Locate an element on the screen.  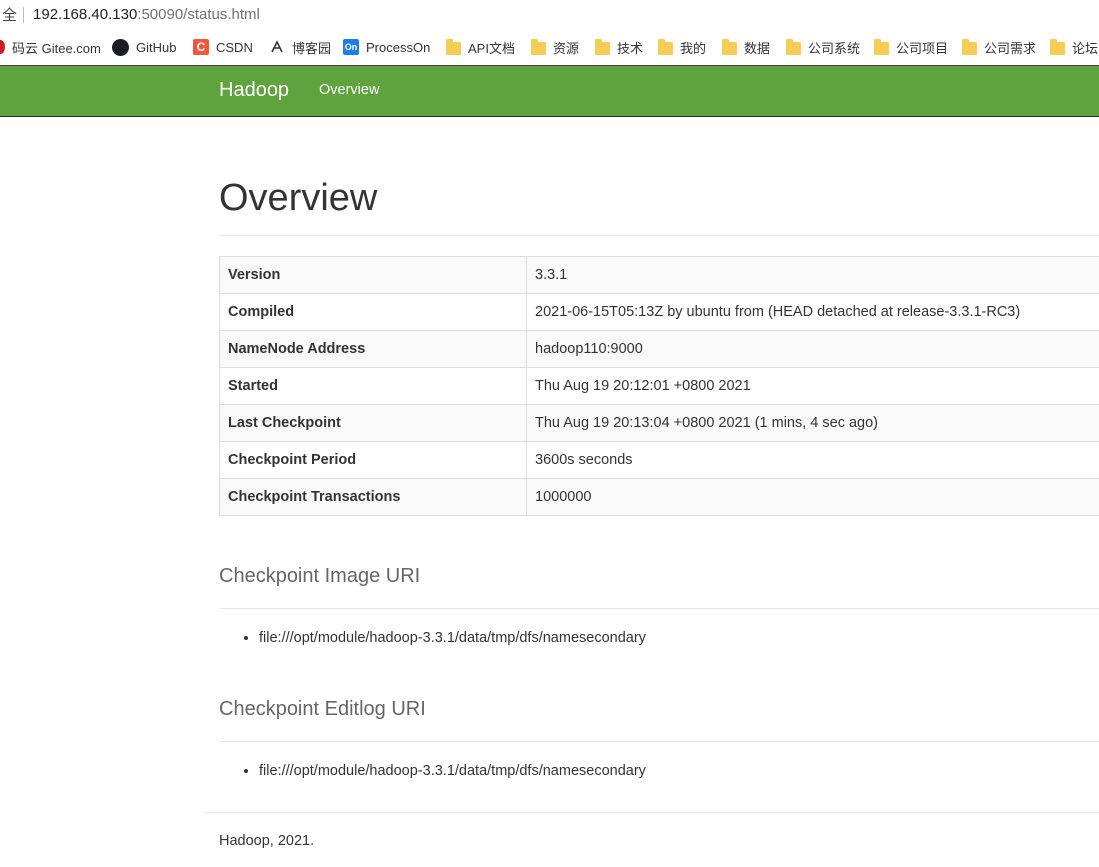
bookmark-cnblogs: 博客园 is located at coordinates (306, 47).